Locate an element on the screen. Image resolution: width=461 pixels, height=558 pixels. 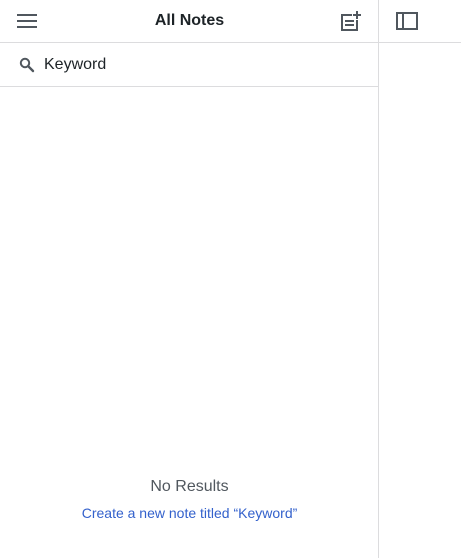
editor-header is located at coordinates (420, 21).